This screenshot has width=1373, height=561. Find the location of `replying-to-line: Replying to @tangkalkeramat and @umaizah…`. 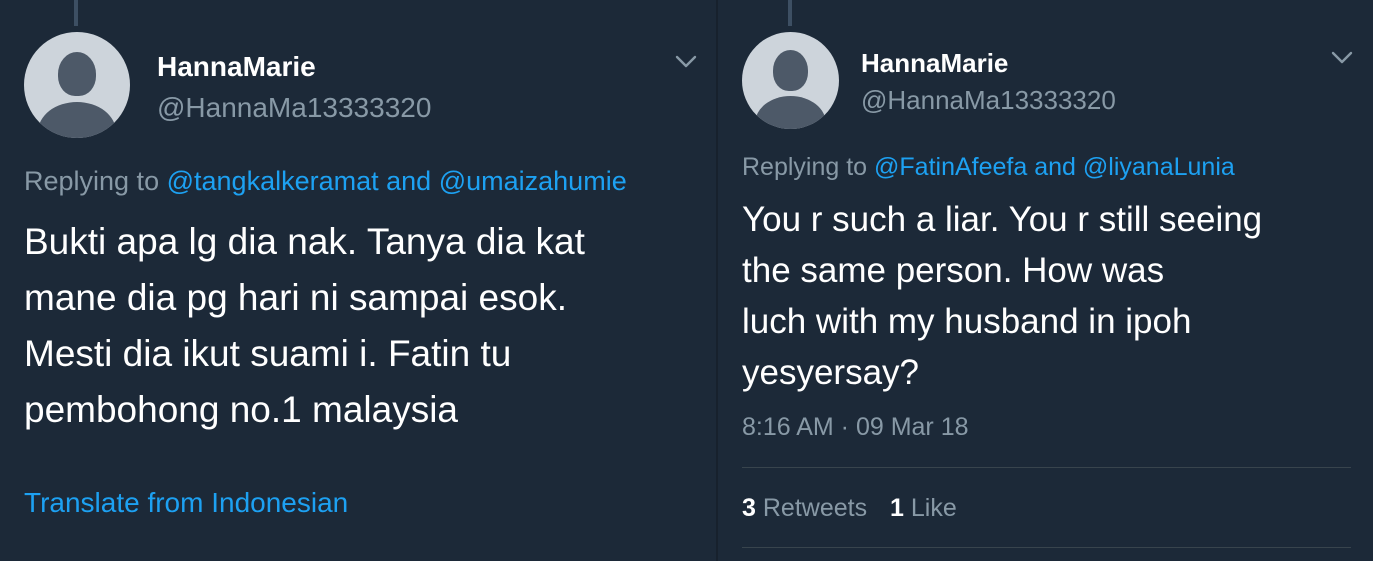

replying-to-line: Replying to @tangkalkeramat and @umaizah… is located at coordinates (325, 181).